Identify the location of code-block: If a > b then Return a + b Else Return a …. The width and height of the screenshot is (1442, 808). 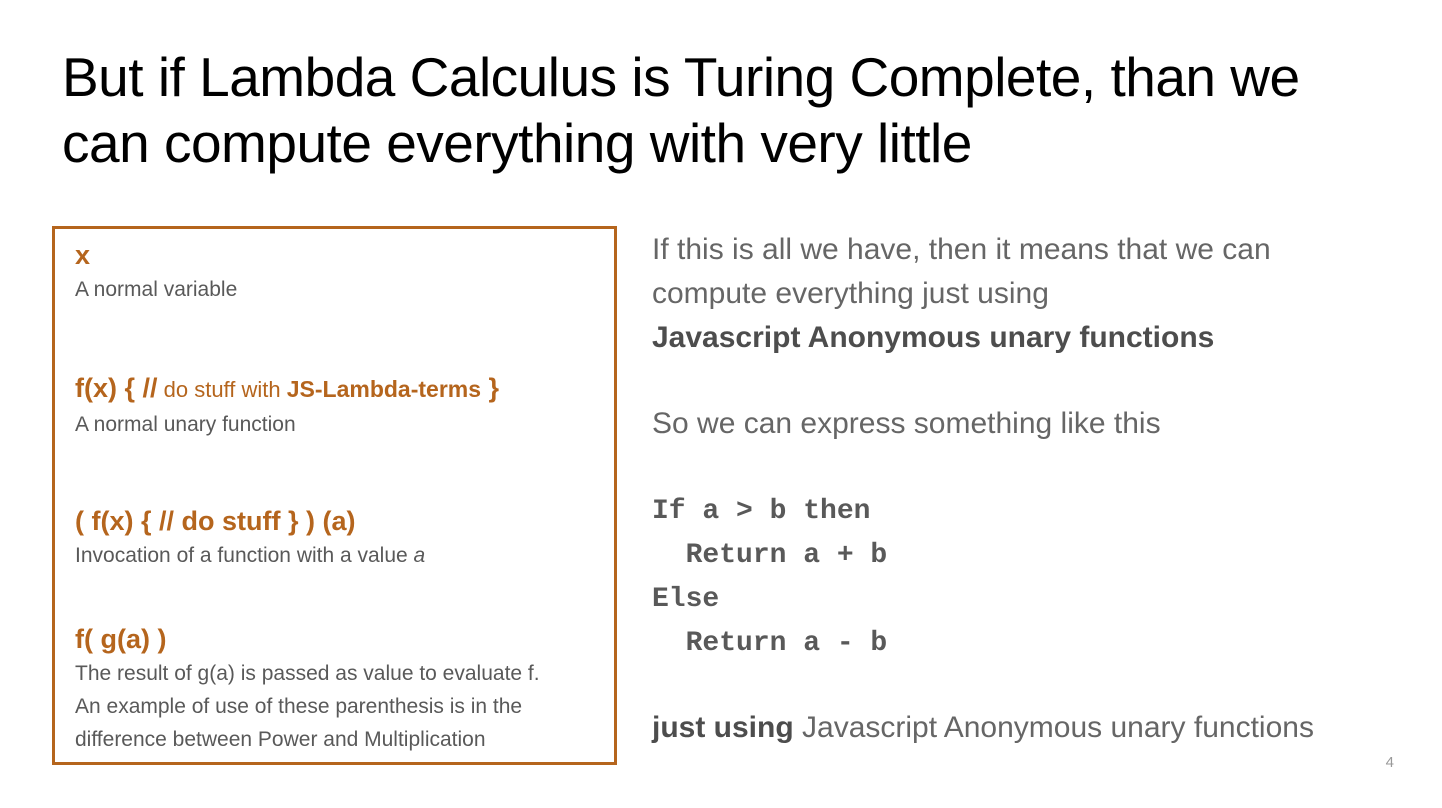
(769, 578).